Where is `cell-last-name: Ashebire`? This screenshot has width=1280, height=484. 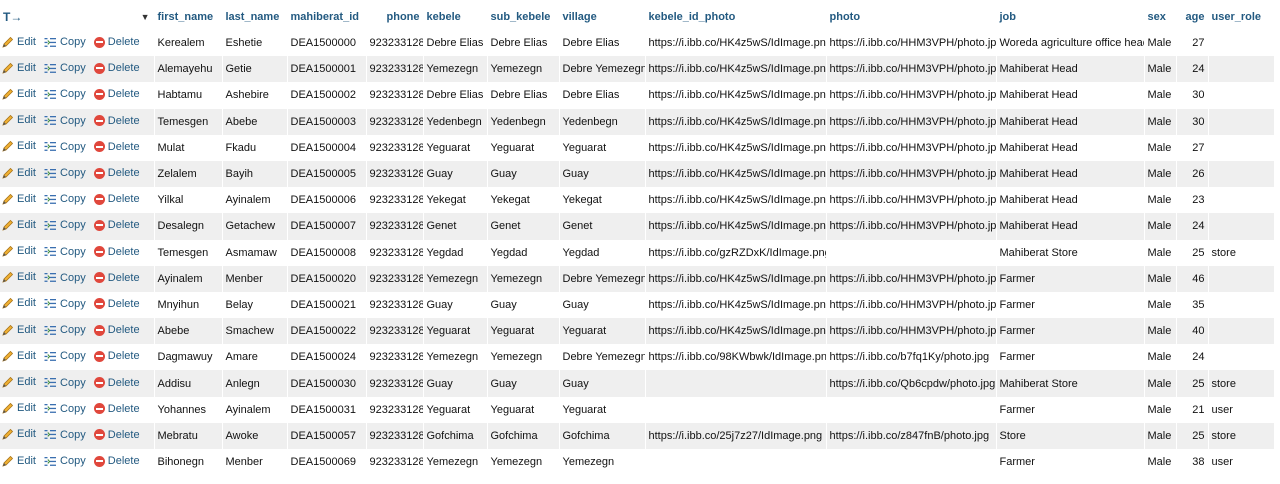 cell-last-name: Ashebire is located at coordinates (255, 95).